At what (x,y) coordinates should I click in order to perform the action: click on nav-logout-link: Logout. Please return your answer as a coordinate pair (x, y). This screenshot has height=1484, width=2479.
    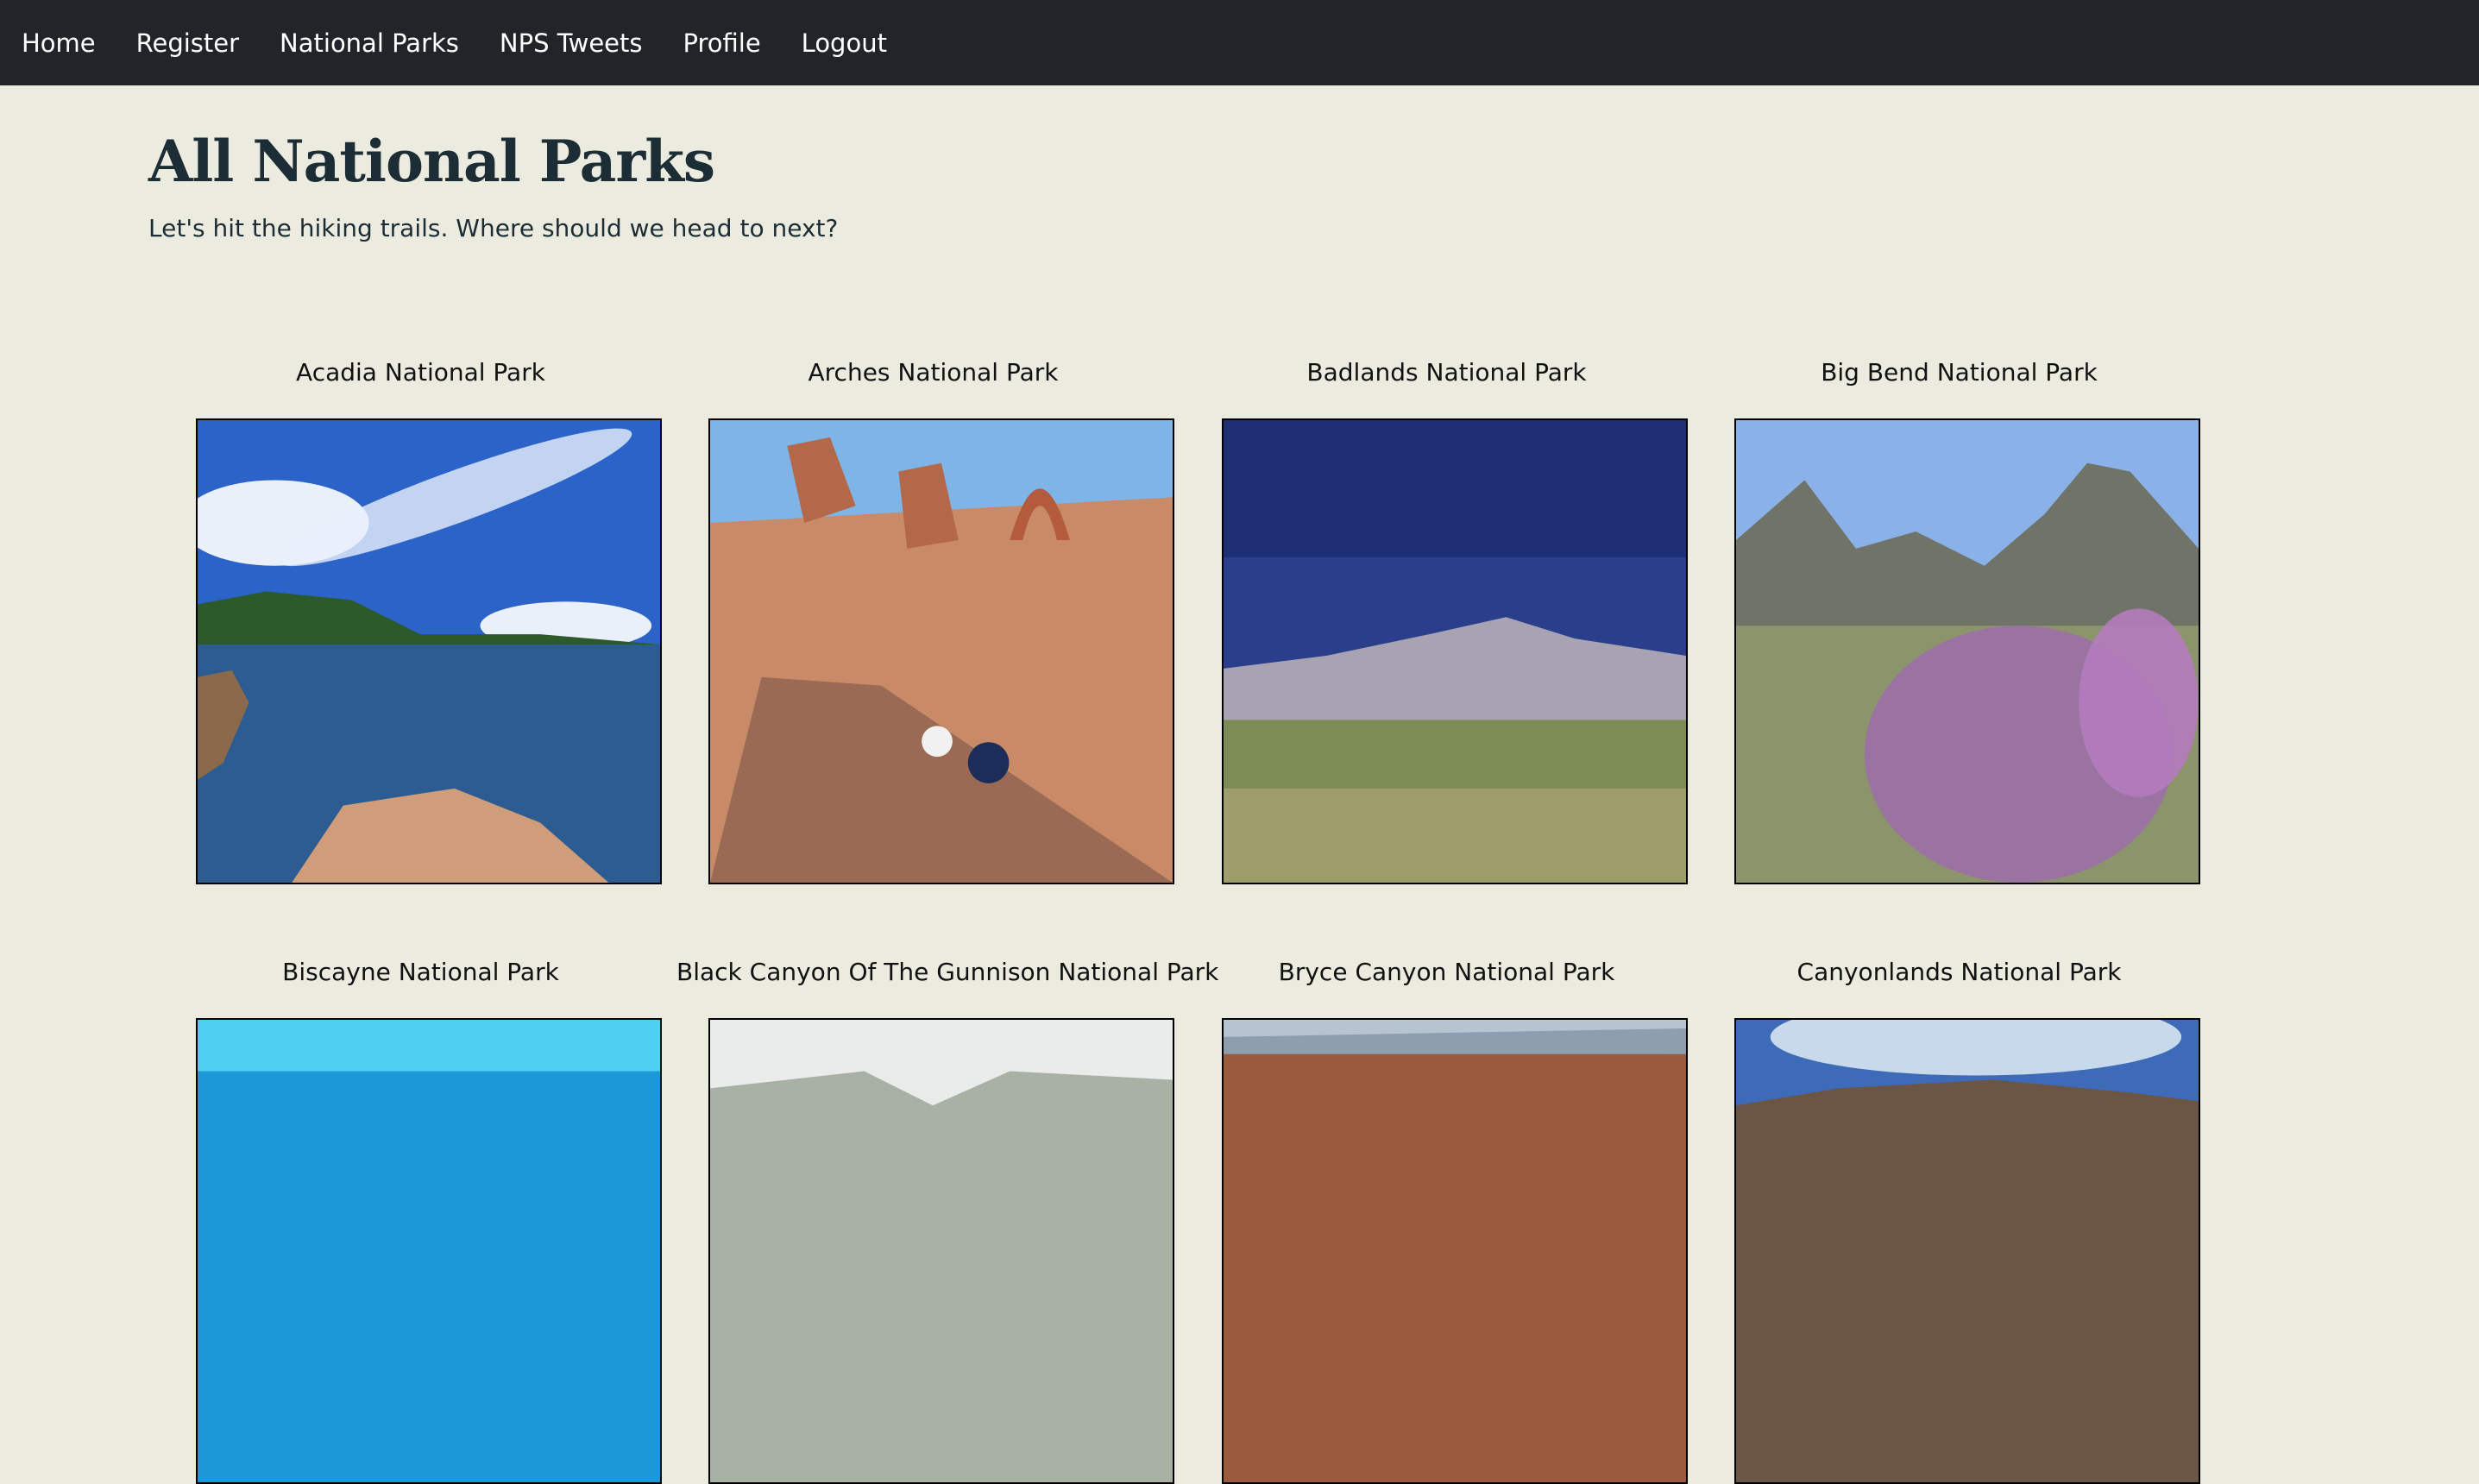
    Looking at the image, I should click on (844, 43).